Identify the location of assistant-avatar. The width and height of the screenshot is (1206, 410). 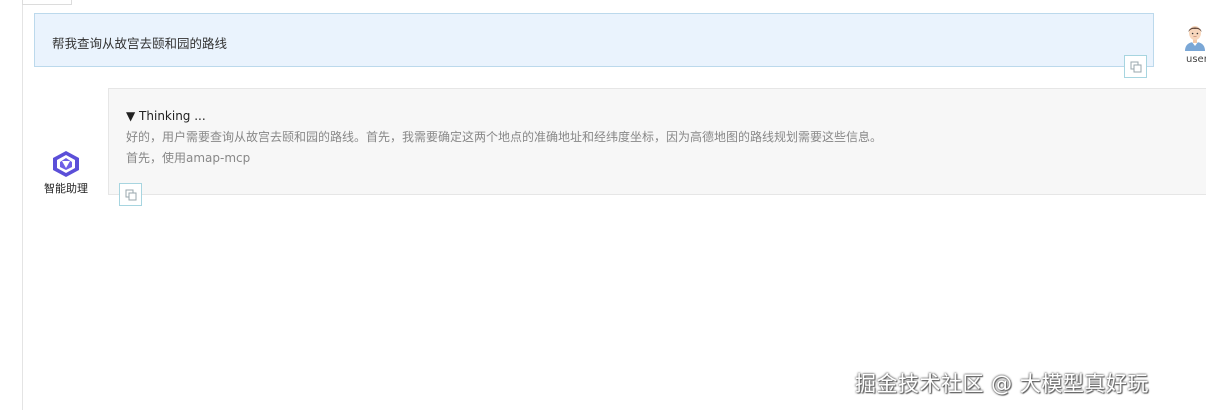
(66, 166).